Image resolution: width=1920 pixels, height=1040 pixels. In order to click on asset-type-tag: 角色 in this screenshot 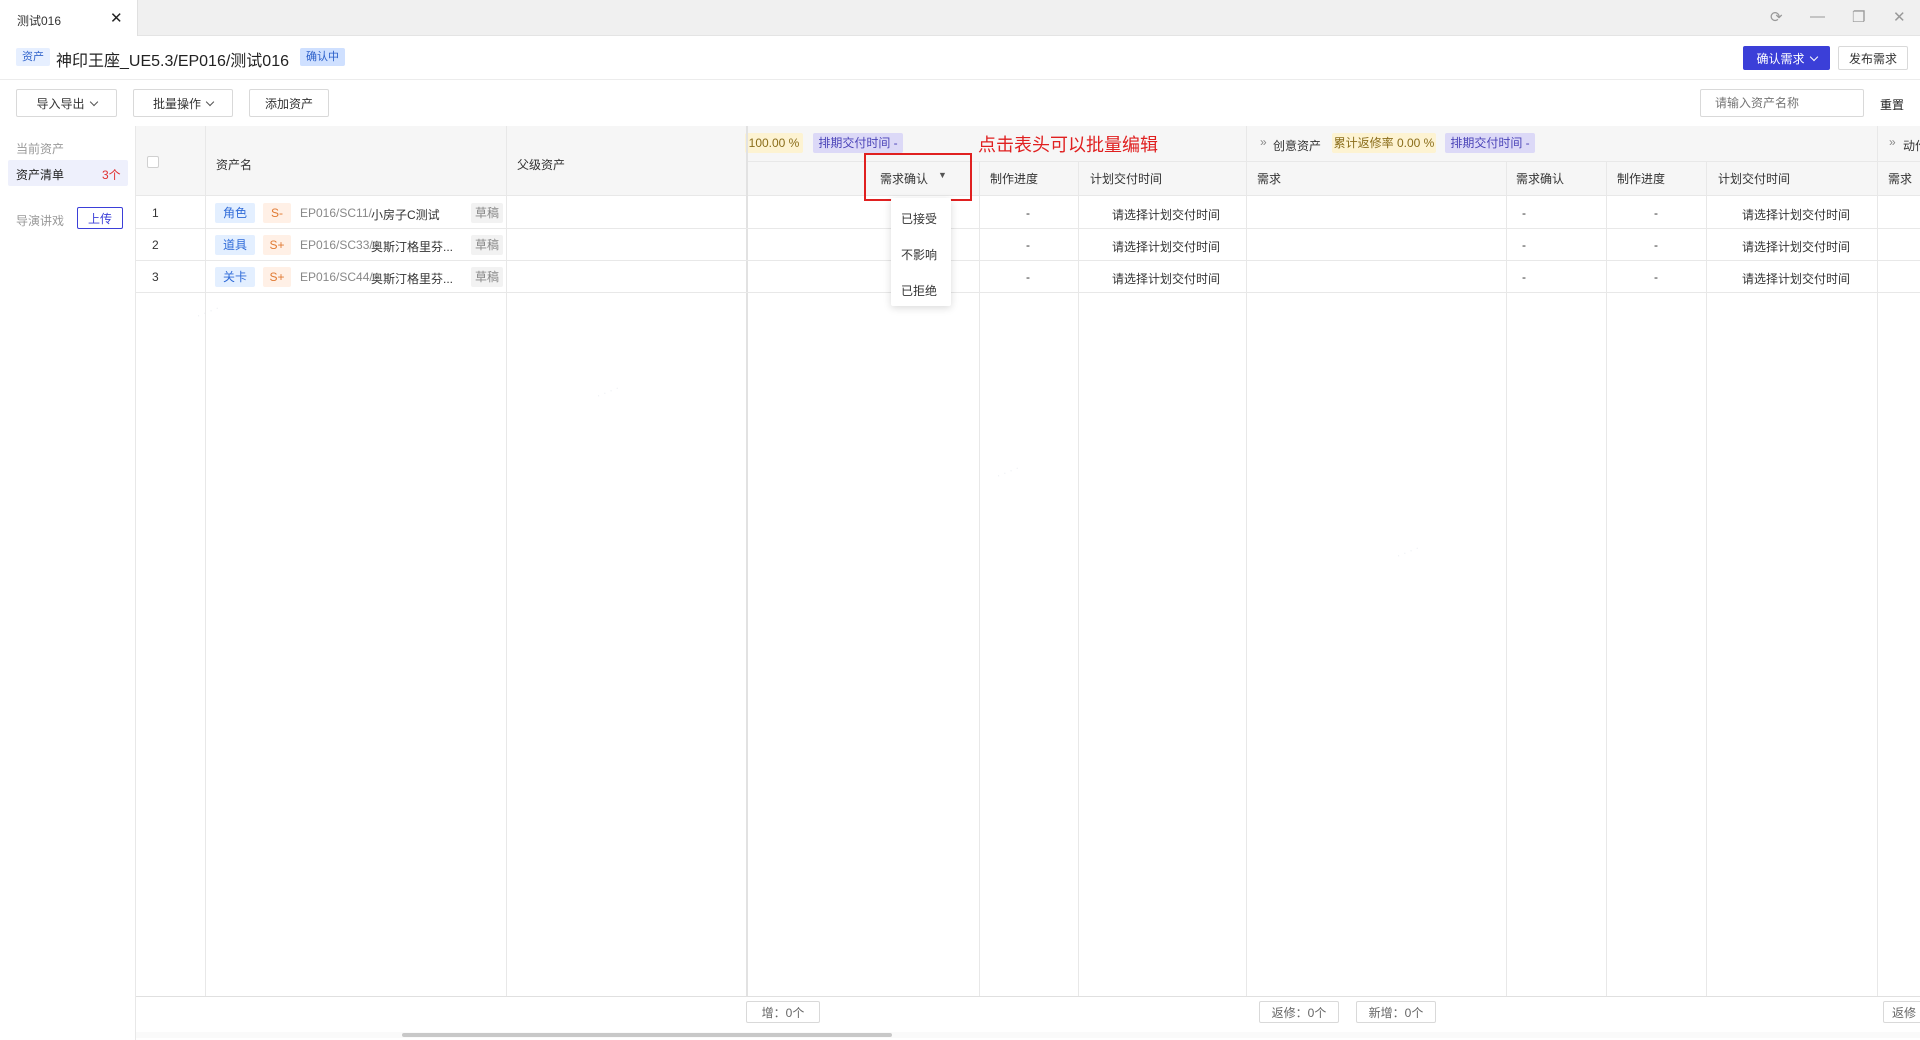, I will do `click(235, 213)`.